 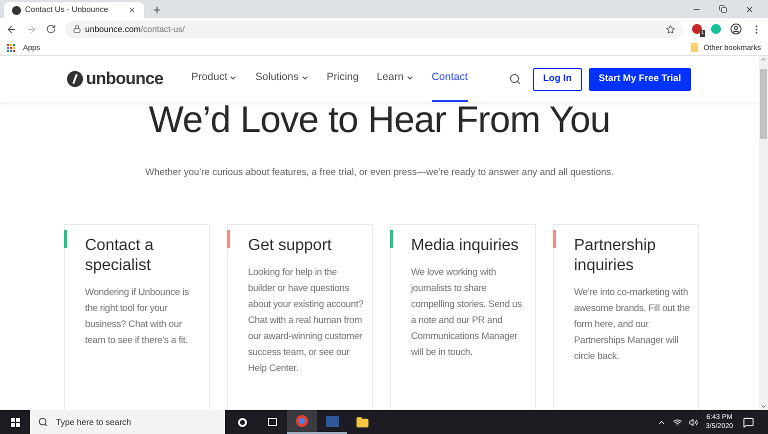 I want to click on nav-link: Pricing, so click(x=342, y=79).